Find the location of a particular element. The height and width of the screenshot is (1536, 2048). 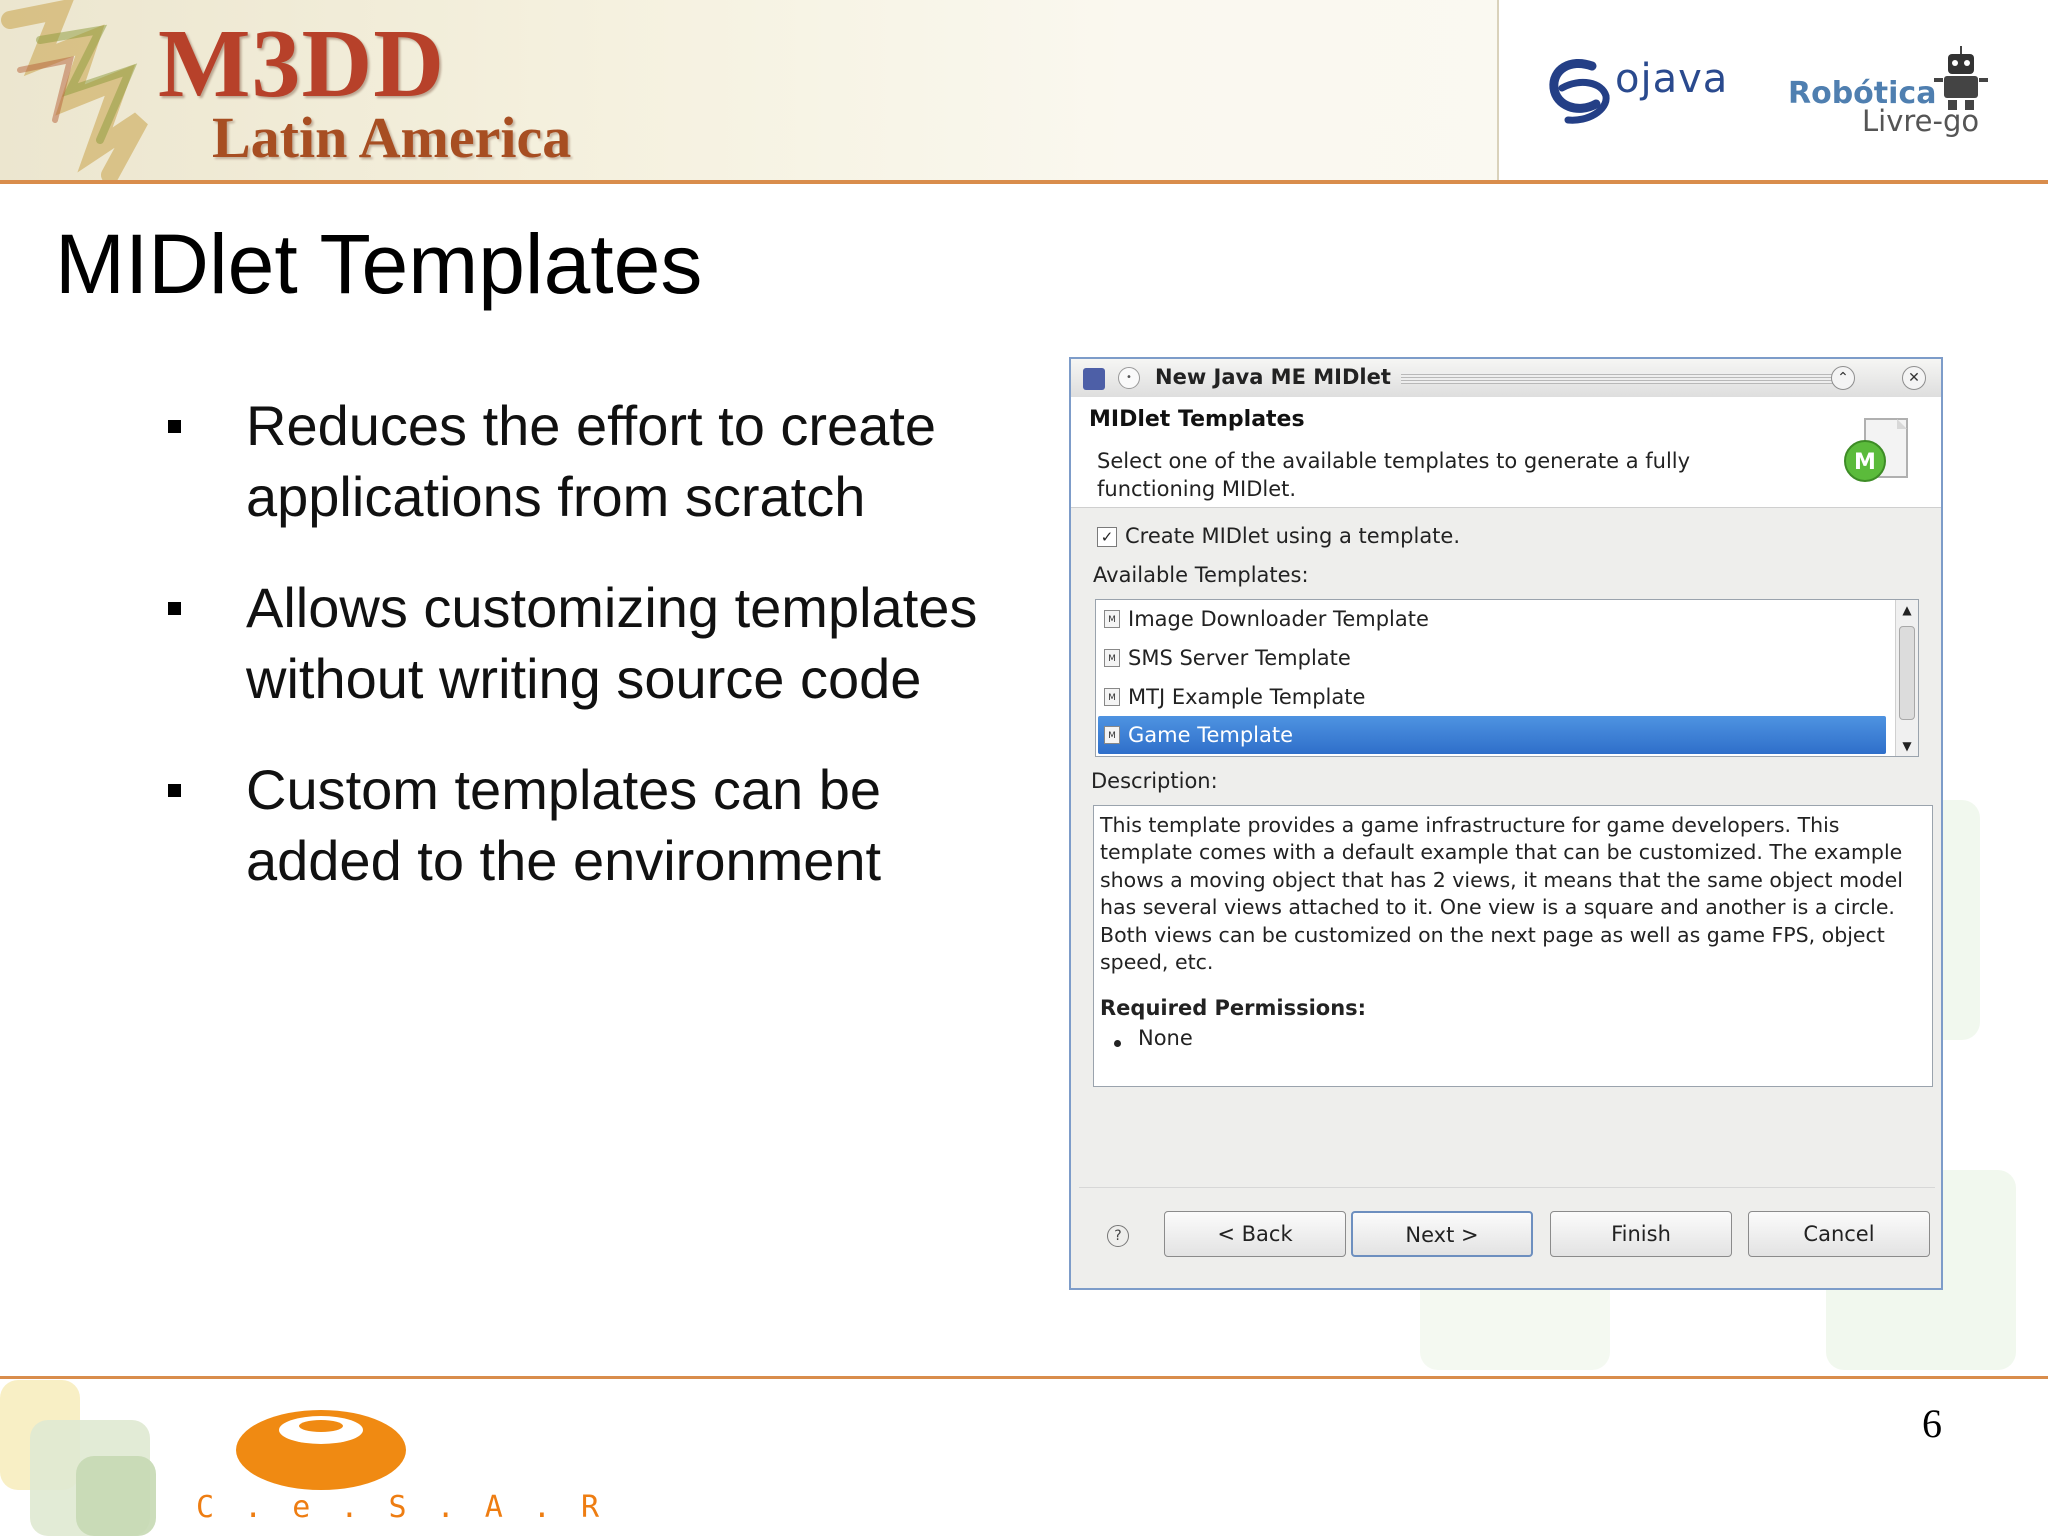

scroll-up-icon: ▲ is located at coordinates (1907, 610).